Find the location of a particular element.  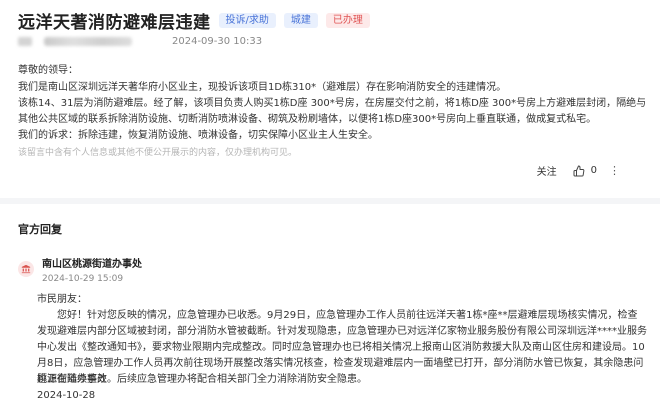

status-badge: 已办理 is located at coordinates (347, 20).